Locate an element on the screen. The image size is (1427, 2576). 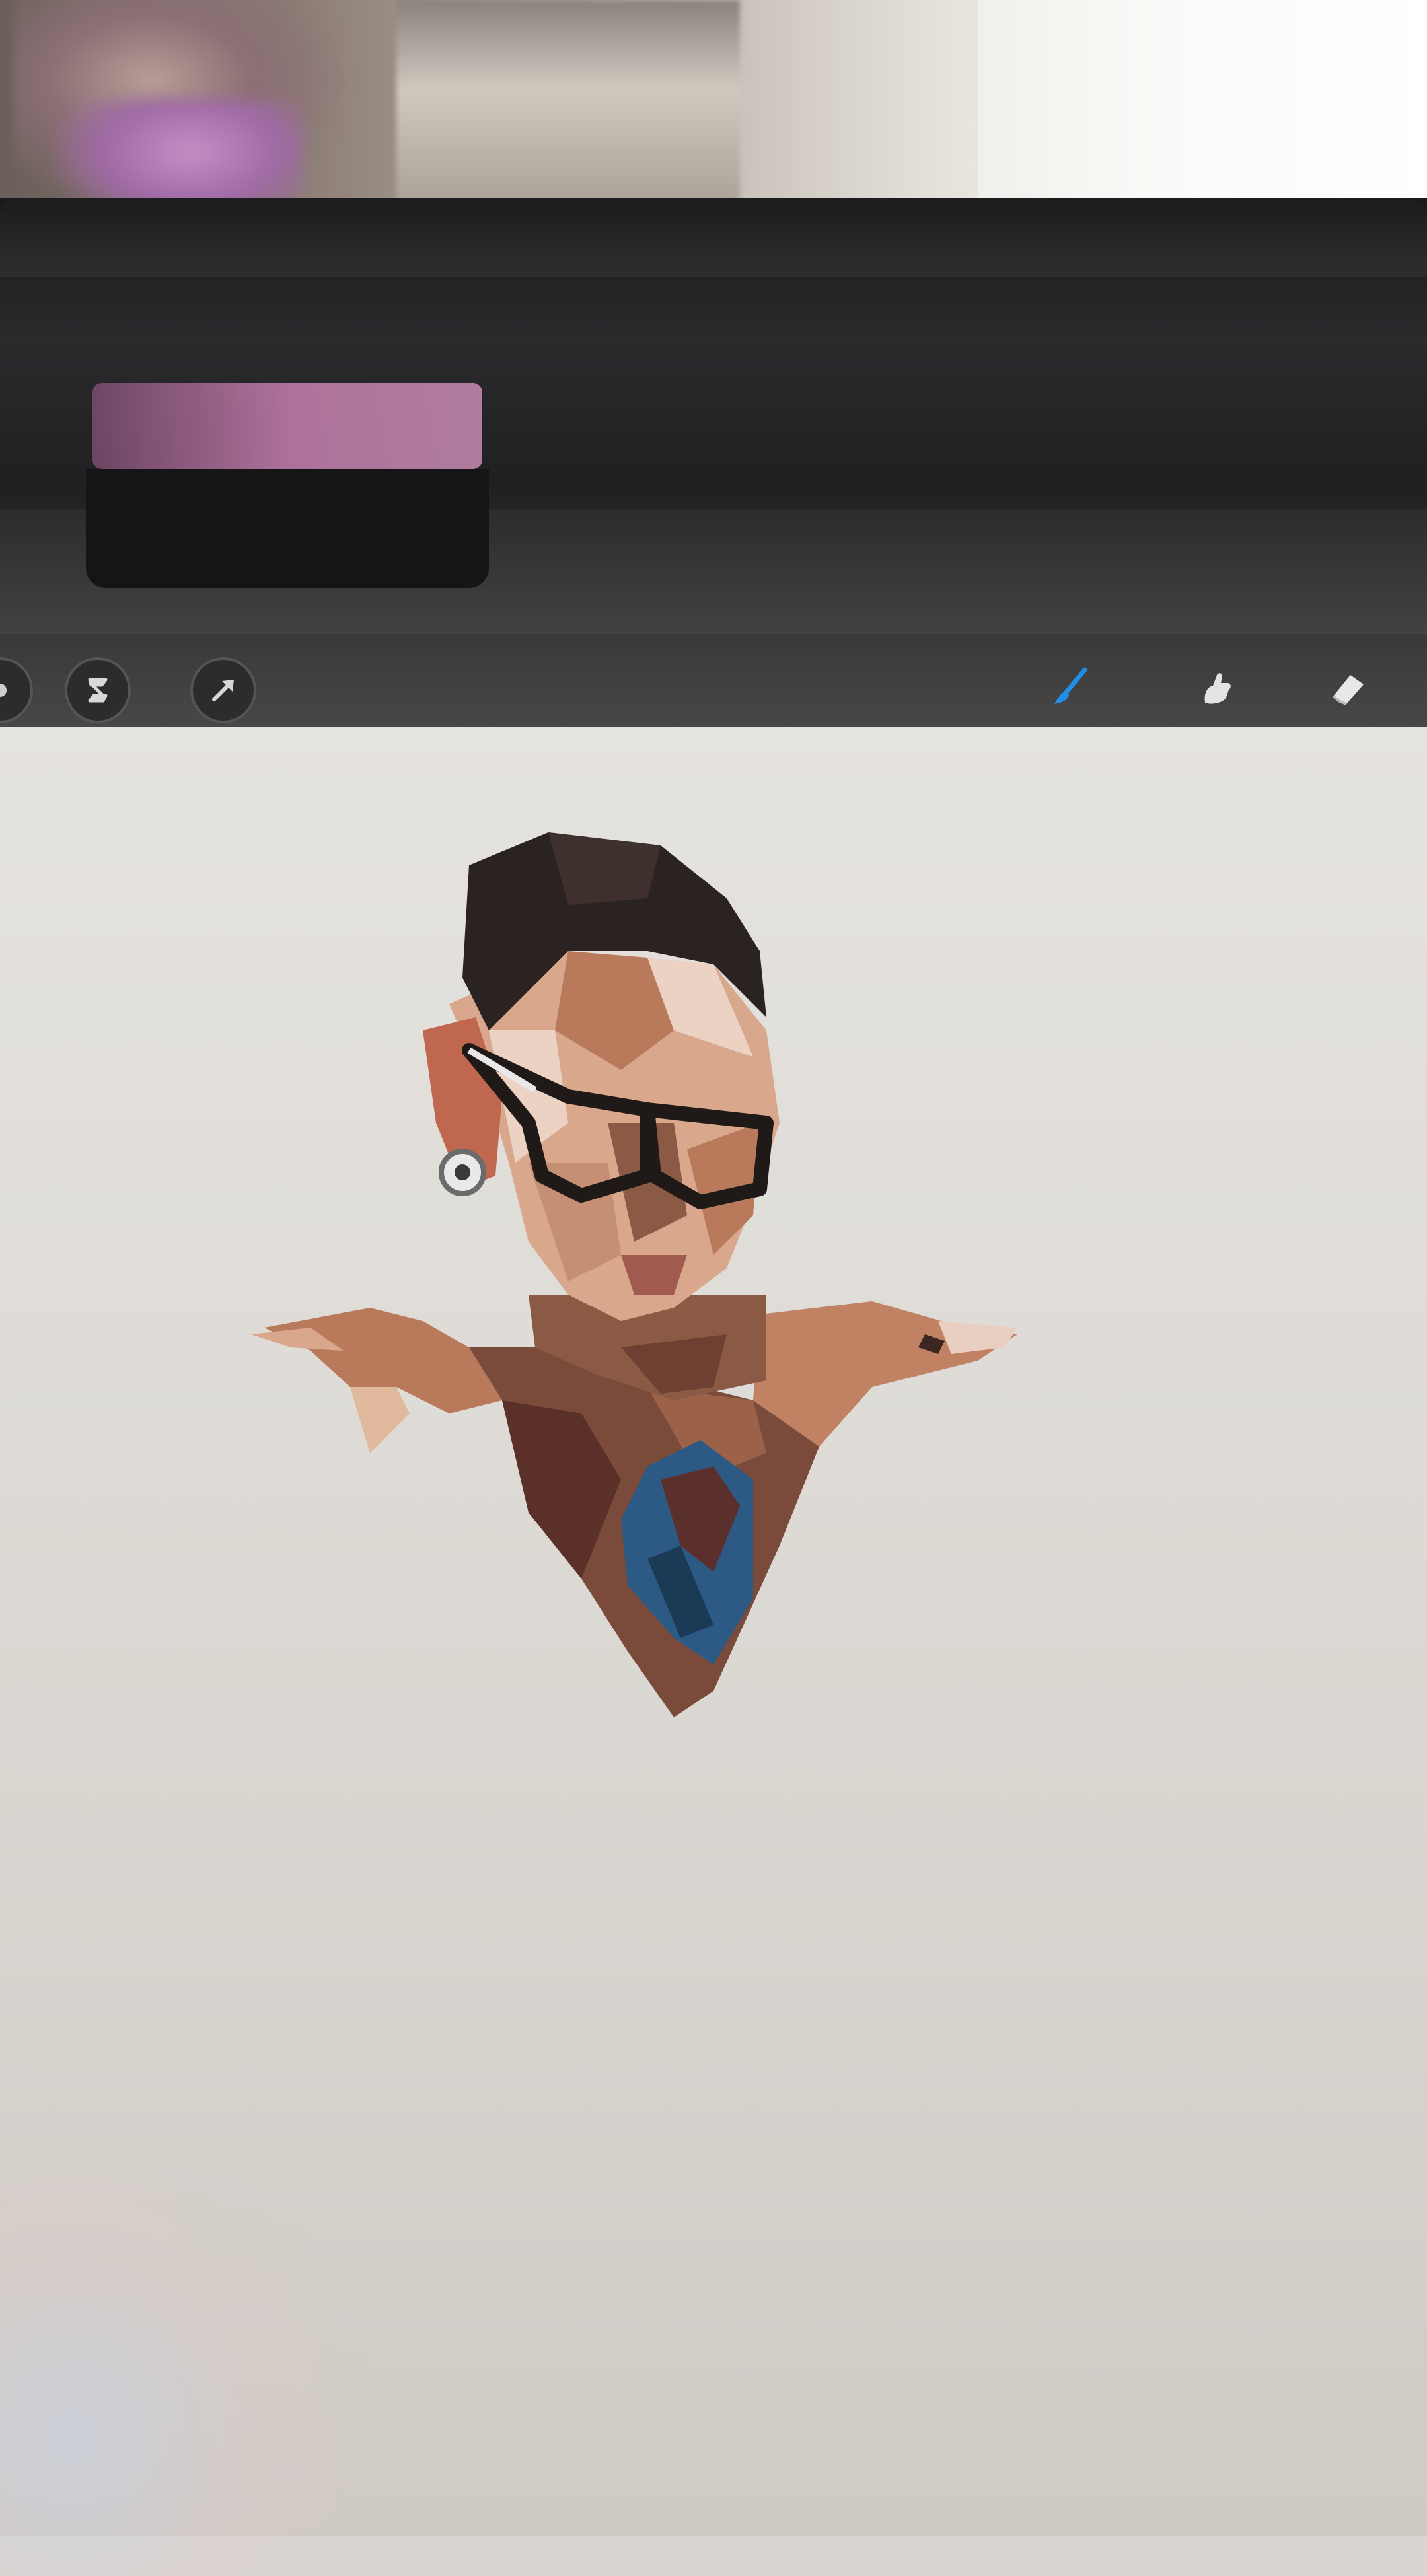
ear-gauge-center is located at coordinates (462, 1172).